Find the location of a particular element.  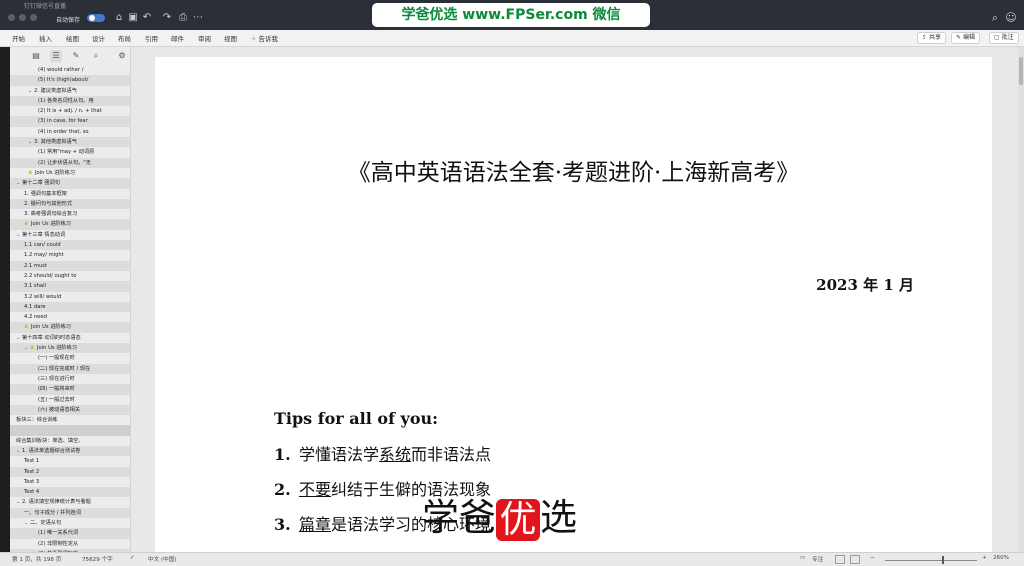

zoom-slider is located at coordinates (931, 560).